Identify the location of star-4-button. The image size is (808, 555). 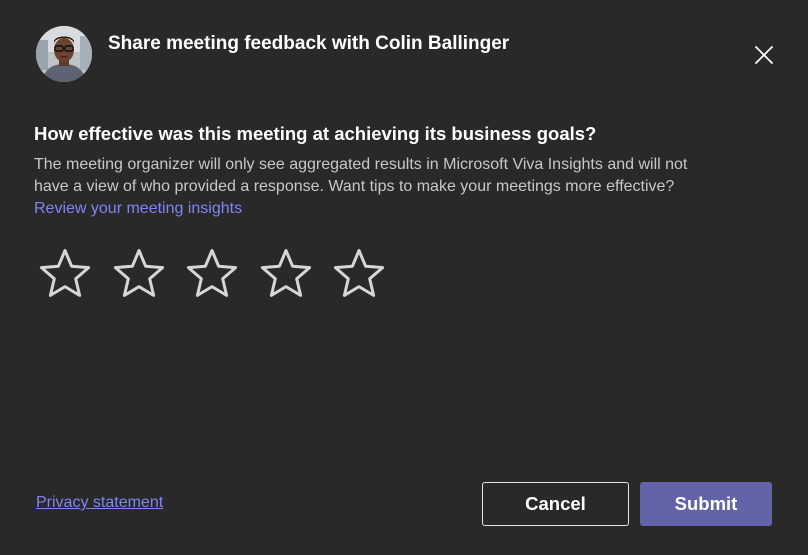
(286, 274).